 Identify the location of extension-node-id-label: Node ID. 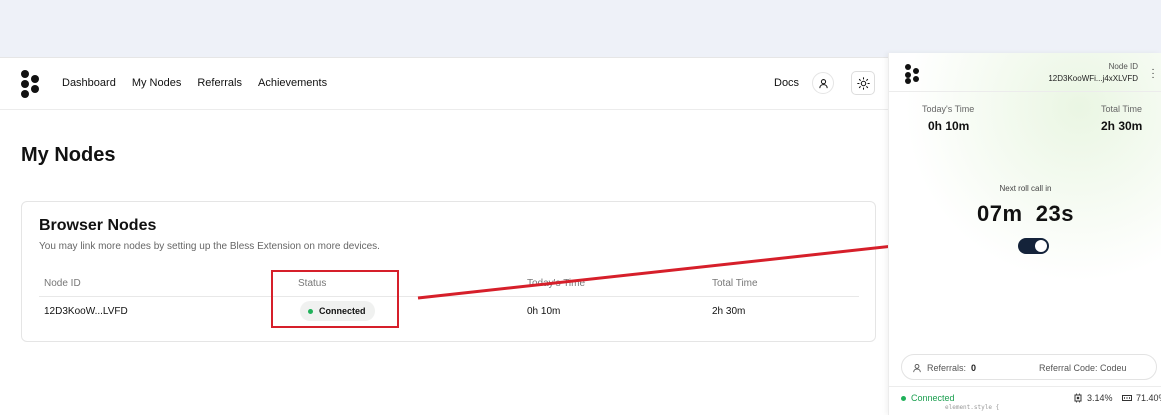
(1123, 66).